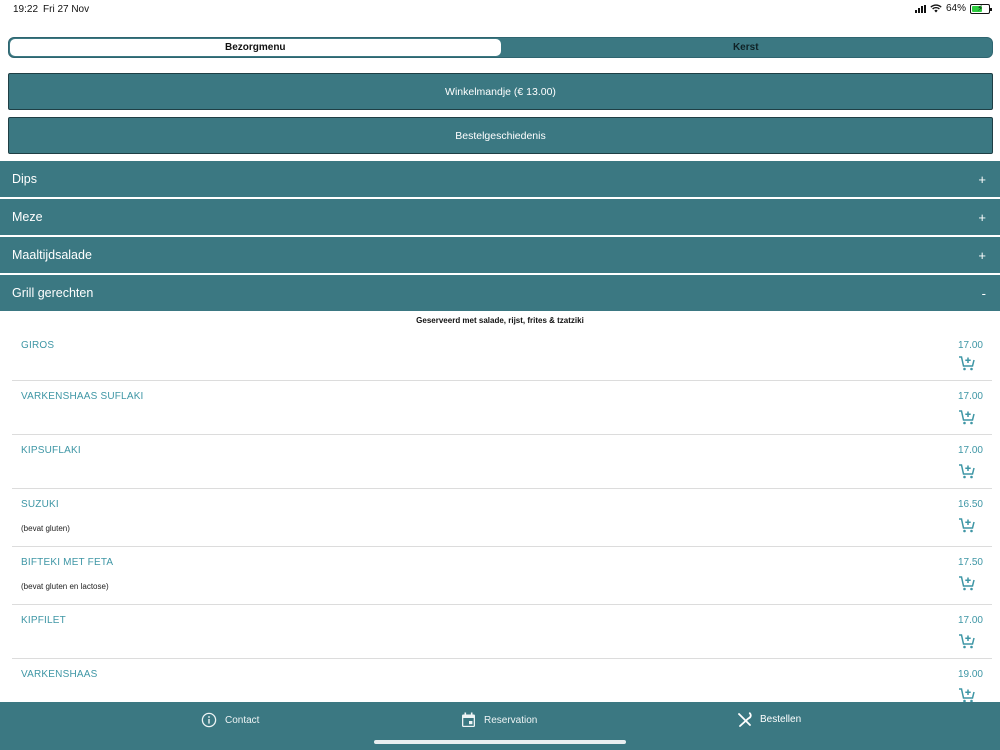 Image resolution: width=1000 pixels, height=750 pixels. What do you see at coordinates (255, 47) in the screenshot?
I see `segment-bezorgmenu: Bezorgmenu` at bounding box center [255, 47].